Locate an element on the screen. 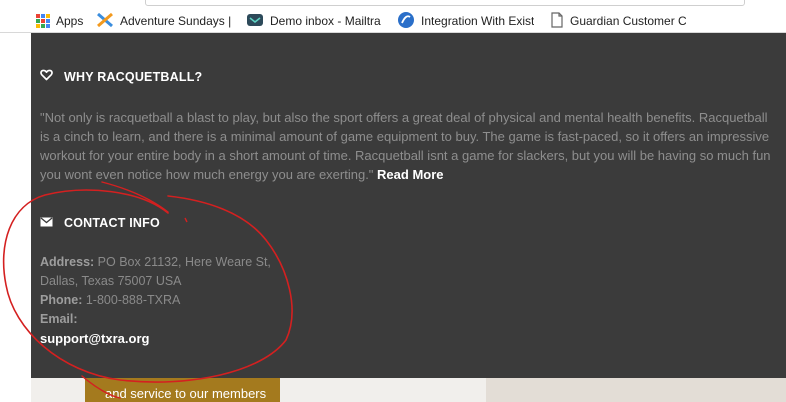  bookmark-label: Guardian Customer C is located at coordinates (628, 21).